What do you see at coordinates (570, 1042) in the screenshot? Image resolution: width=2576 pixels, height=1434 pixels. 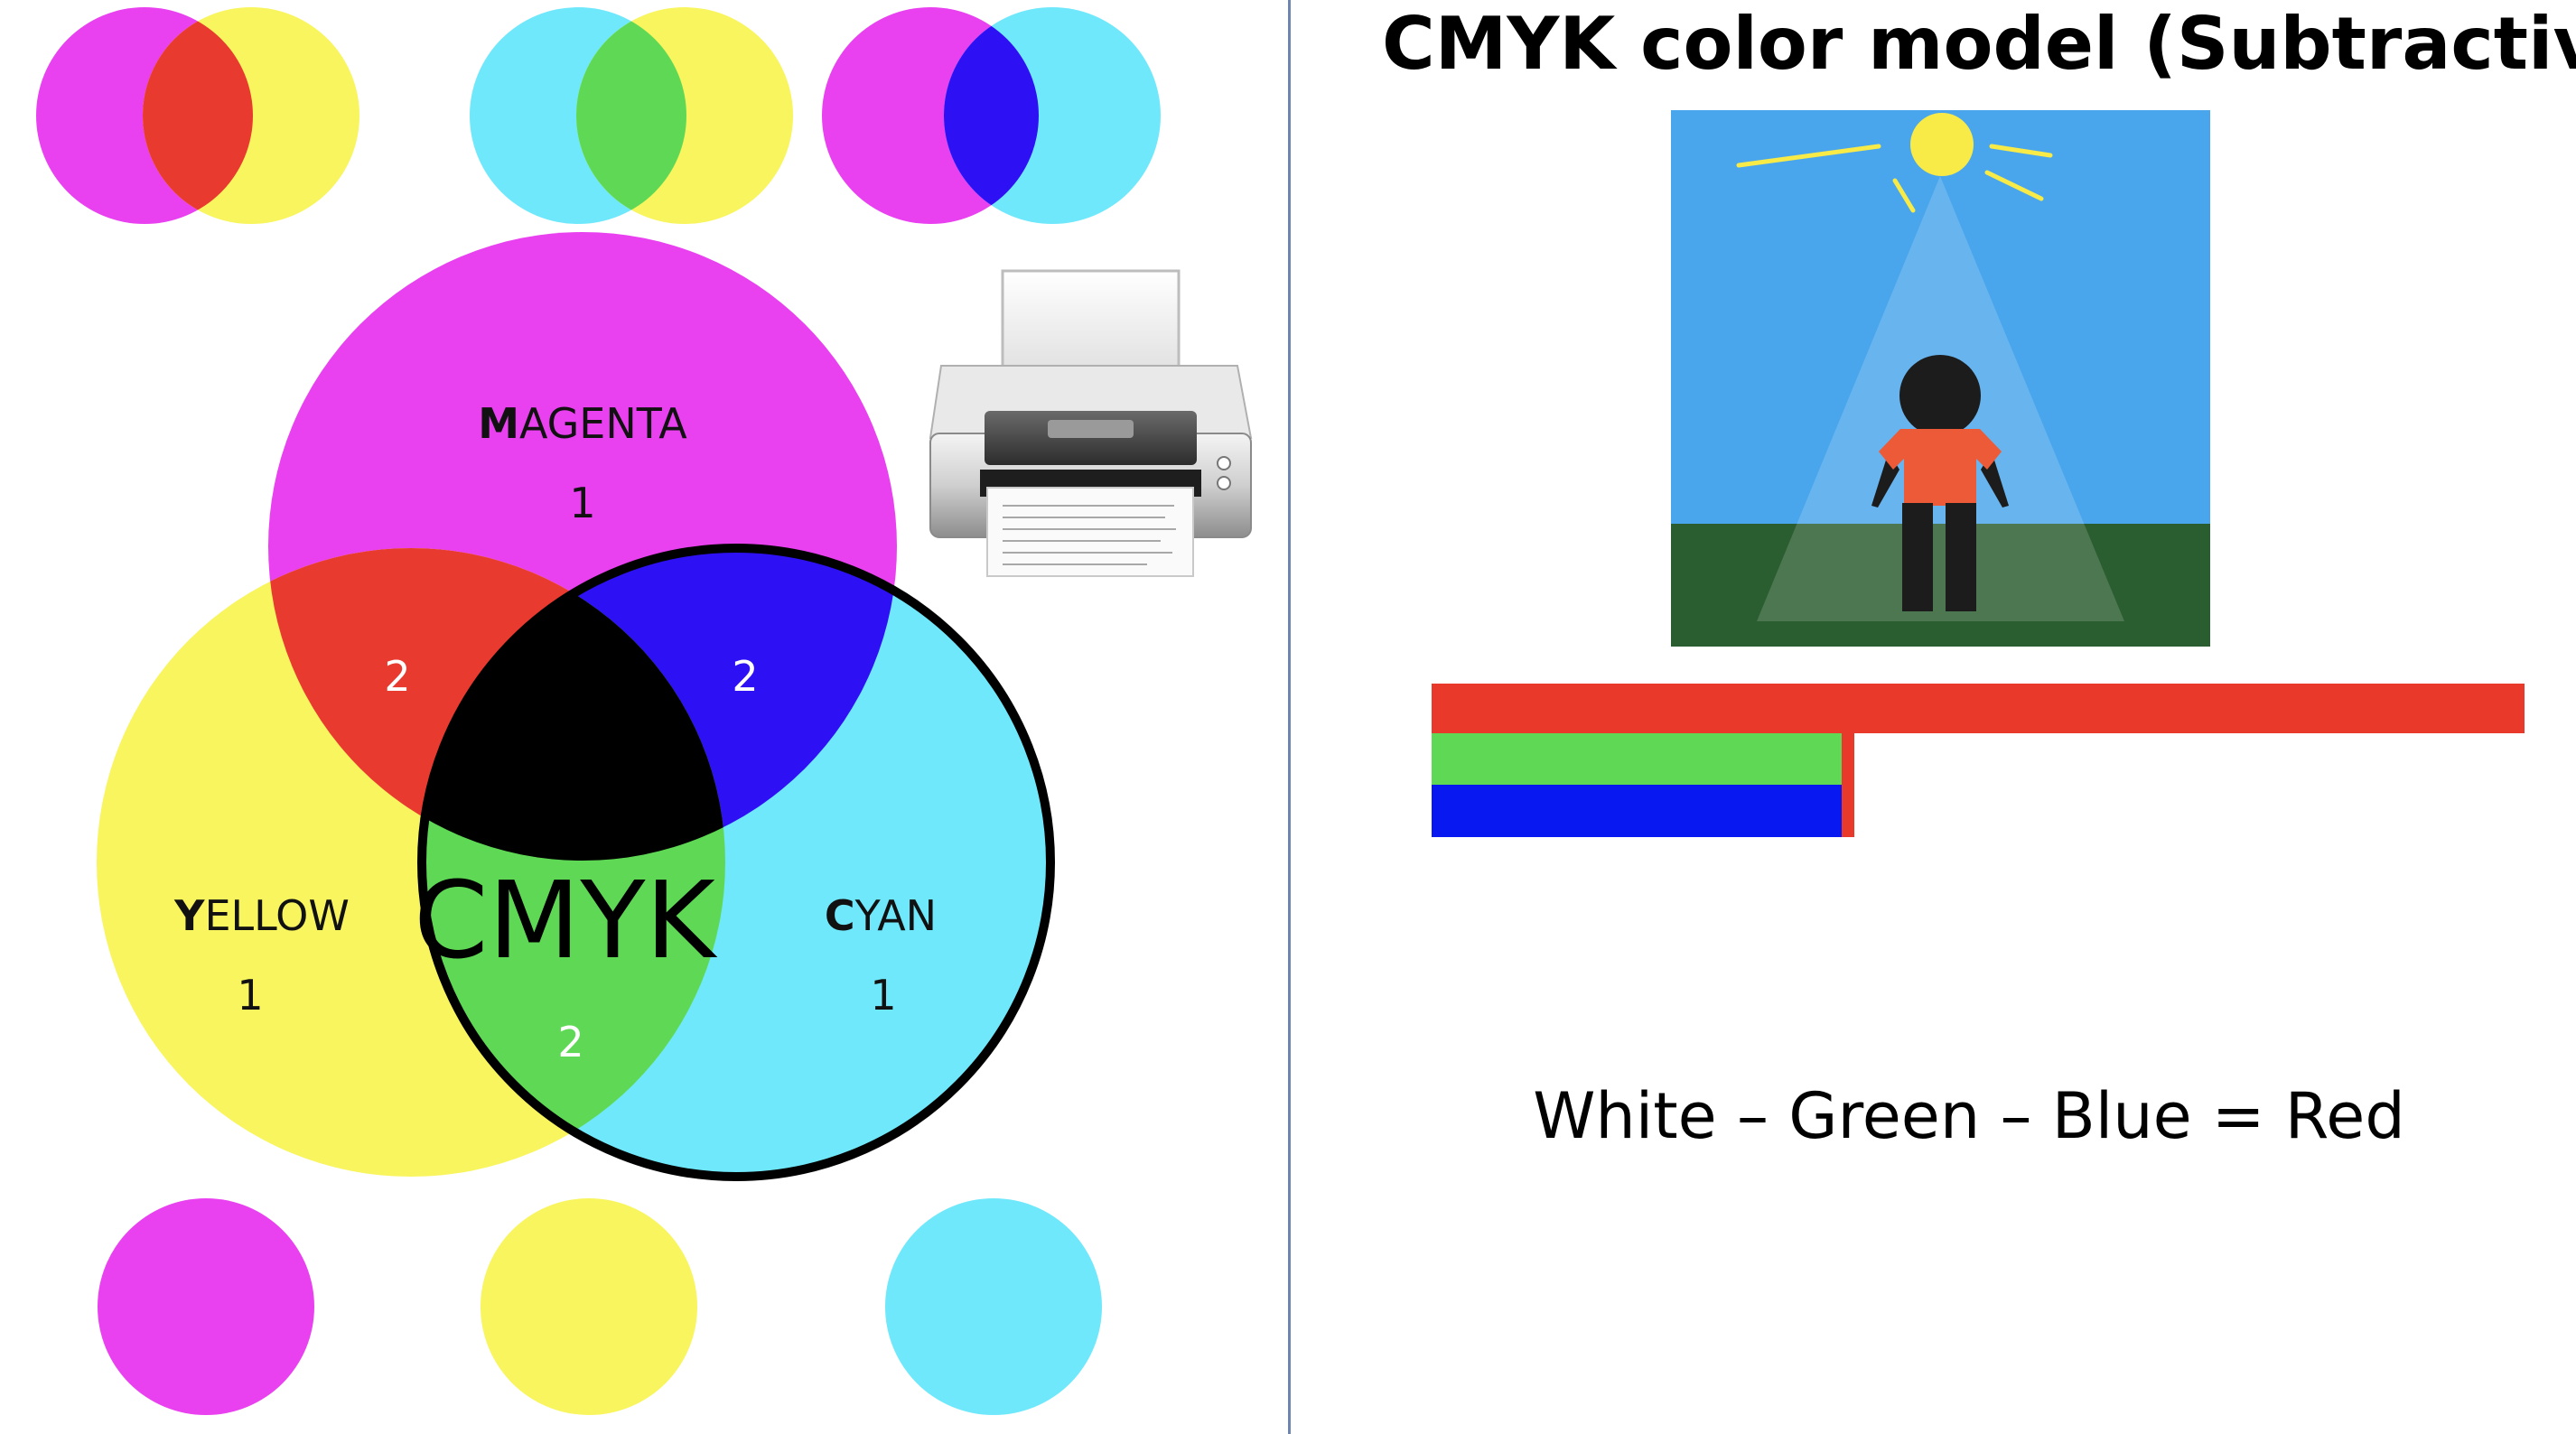 I see `green-overlap-count: 2` at bounding box center [570, 1042].